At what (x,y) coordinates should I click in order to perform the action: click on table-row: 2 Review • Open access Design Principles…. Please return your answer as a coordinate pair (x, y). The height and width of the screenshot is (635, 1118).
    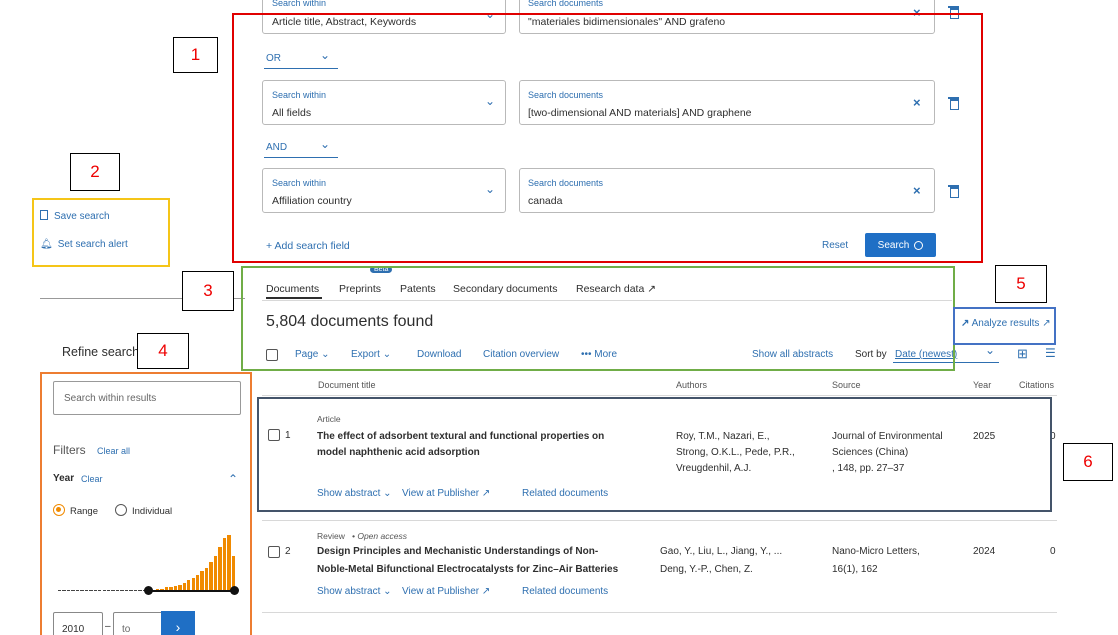
    Looking at the image, I should click on (659, 567).